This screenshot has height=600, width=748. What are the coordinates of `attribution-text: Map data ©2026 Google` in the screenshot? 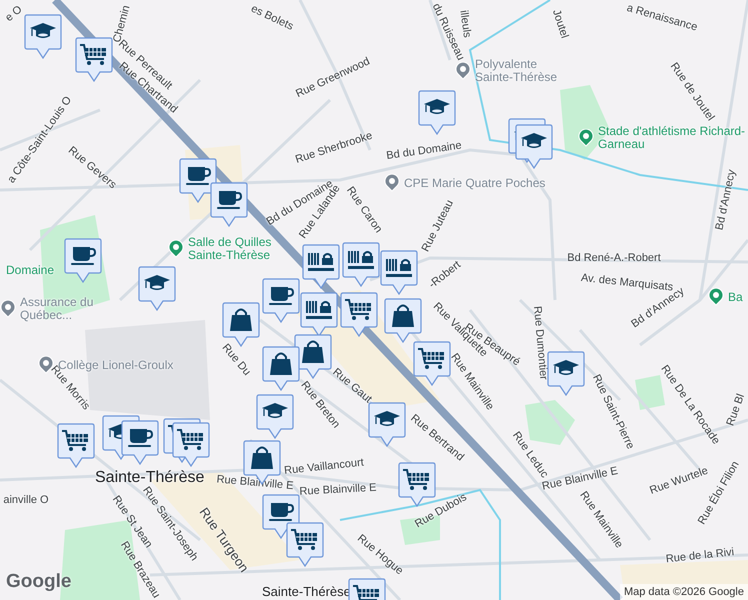 It's located at (684, 592).